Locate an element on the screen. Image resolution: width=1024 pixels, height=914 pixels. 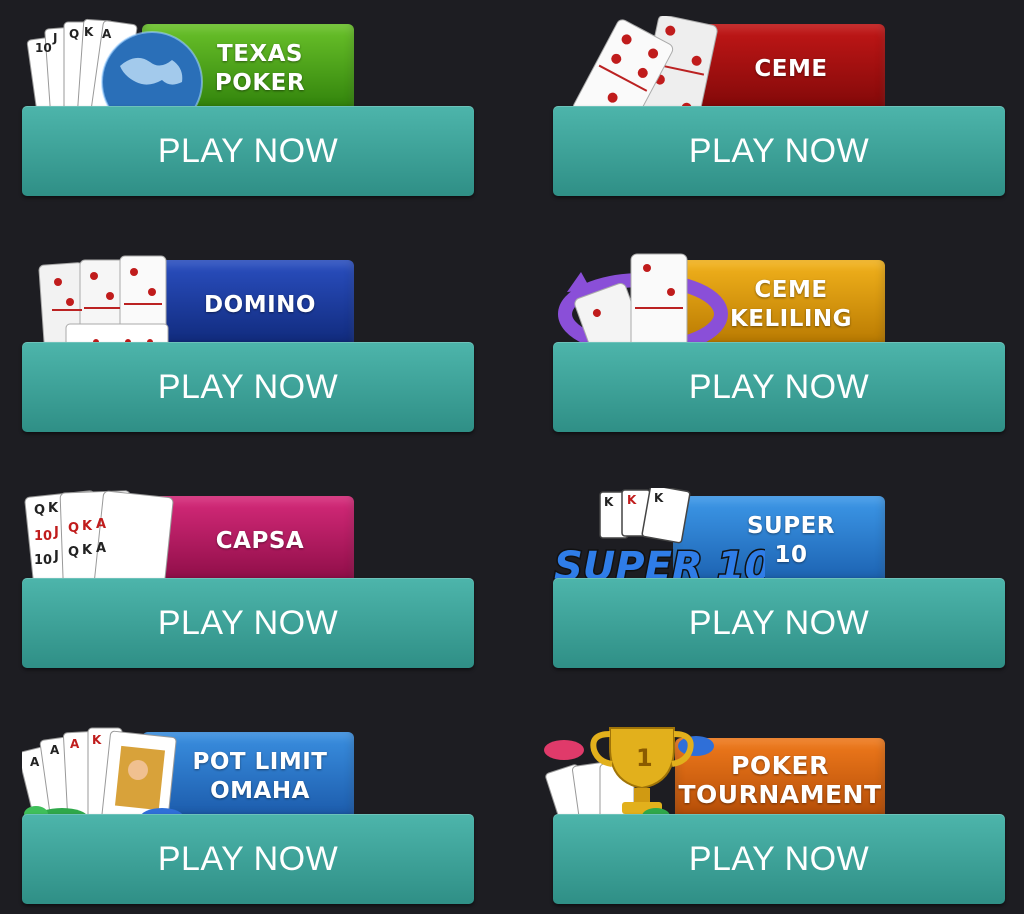
game-tile-ceme: CEME PLAY NOW is located at coordinates (779, 111).